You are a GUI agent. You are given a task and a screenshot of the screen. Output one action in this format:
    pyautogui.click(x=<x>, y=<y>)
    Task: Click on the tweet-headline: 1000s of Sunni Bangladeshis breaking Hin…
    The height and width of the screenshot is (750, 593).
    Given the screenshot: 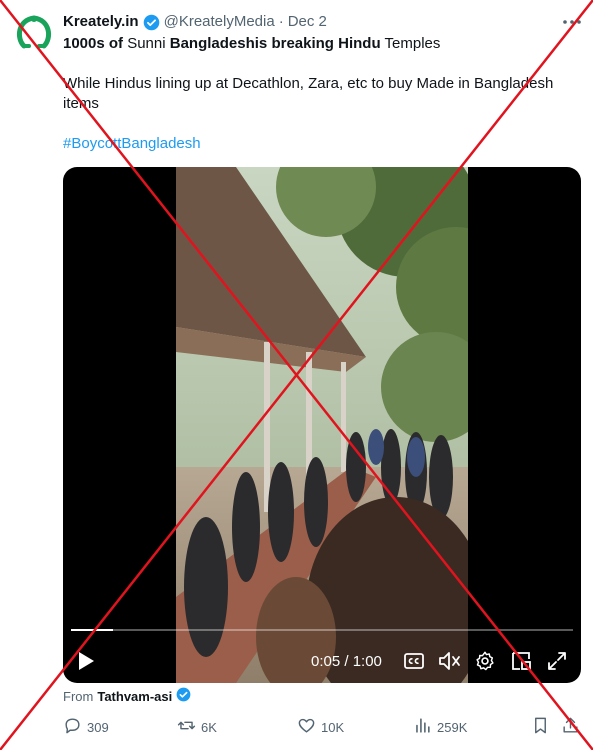 What is the action you would take?
    pyautogui.click(x=323, y=44)
    